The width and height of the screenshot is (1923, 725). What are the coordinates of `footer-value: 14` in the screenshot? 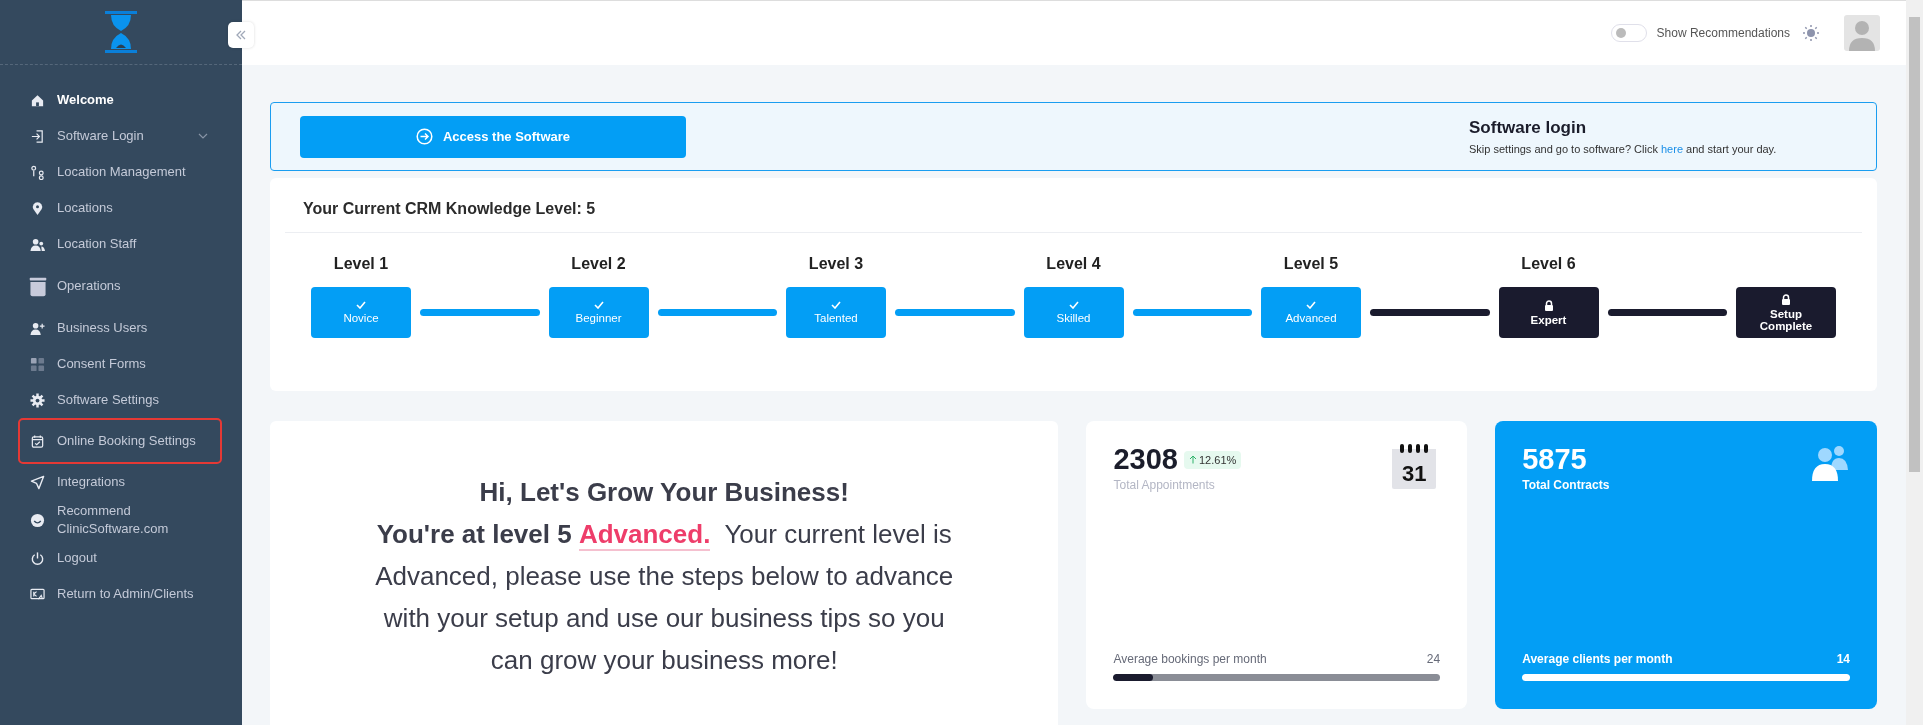 It's located at (1843, 659).